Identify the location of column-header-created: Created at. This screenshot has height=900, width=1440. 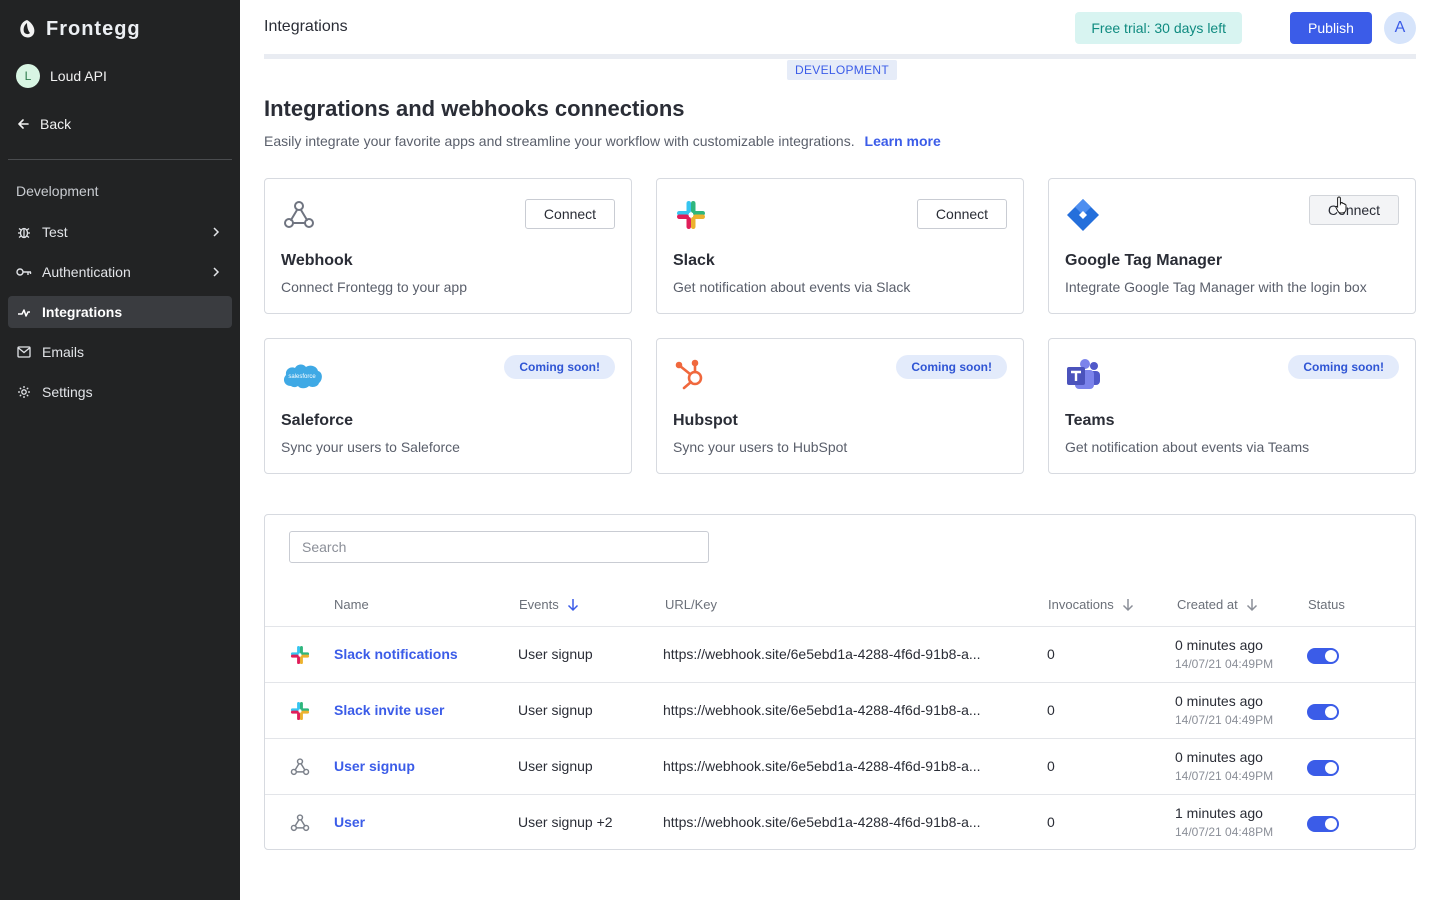
(1217, 604).